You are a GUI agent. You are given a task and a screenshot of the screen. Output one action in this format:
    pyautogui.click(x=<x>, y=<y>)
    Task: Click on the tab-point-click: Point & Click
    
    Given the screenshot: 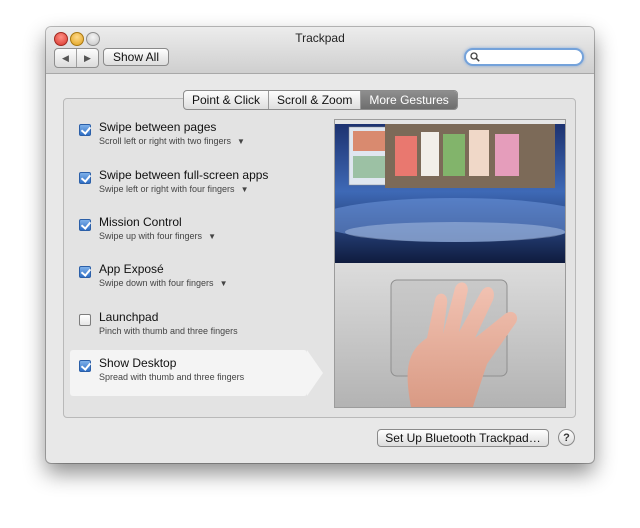 What is the action you would take?
    pyautogui.click(x=227, y=100)
    